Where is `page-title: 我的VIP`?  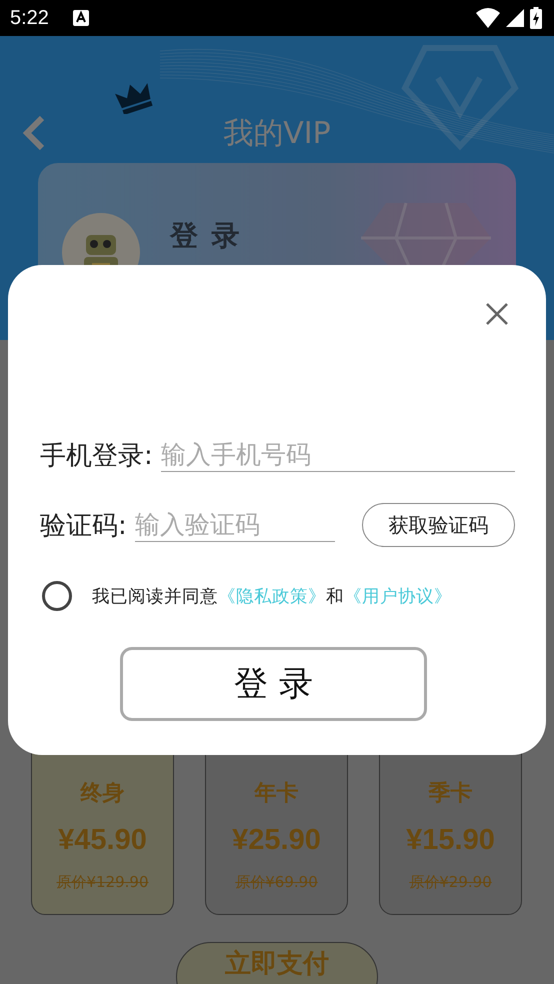
page-title: 我的VIP is located at coordinates (277, 133).